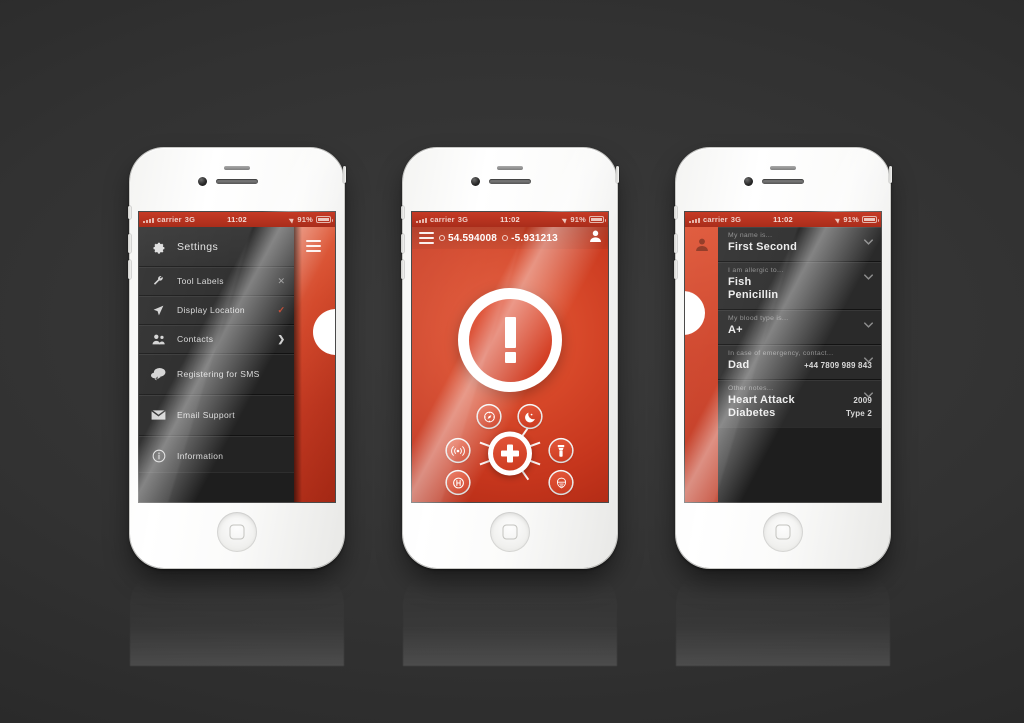 This screenshot has width=1024, height=723. Describe the element at coordinates (458, 450) in the screenshot. I see `beacon-tool-button` at that location.